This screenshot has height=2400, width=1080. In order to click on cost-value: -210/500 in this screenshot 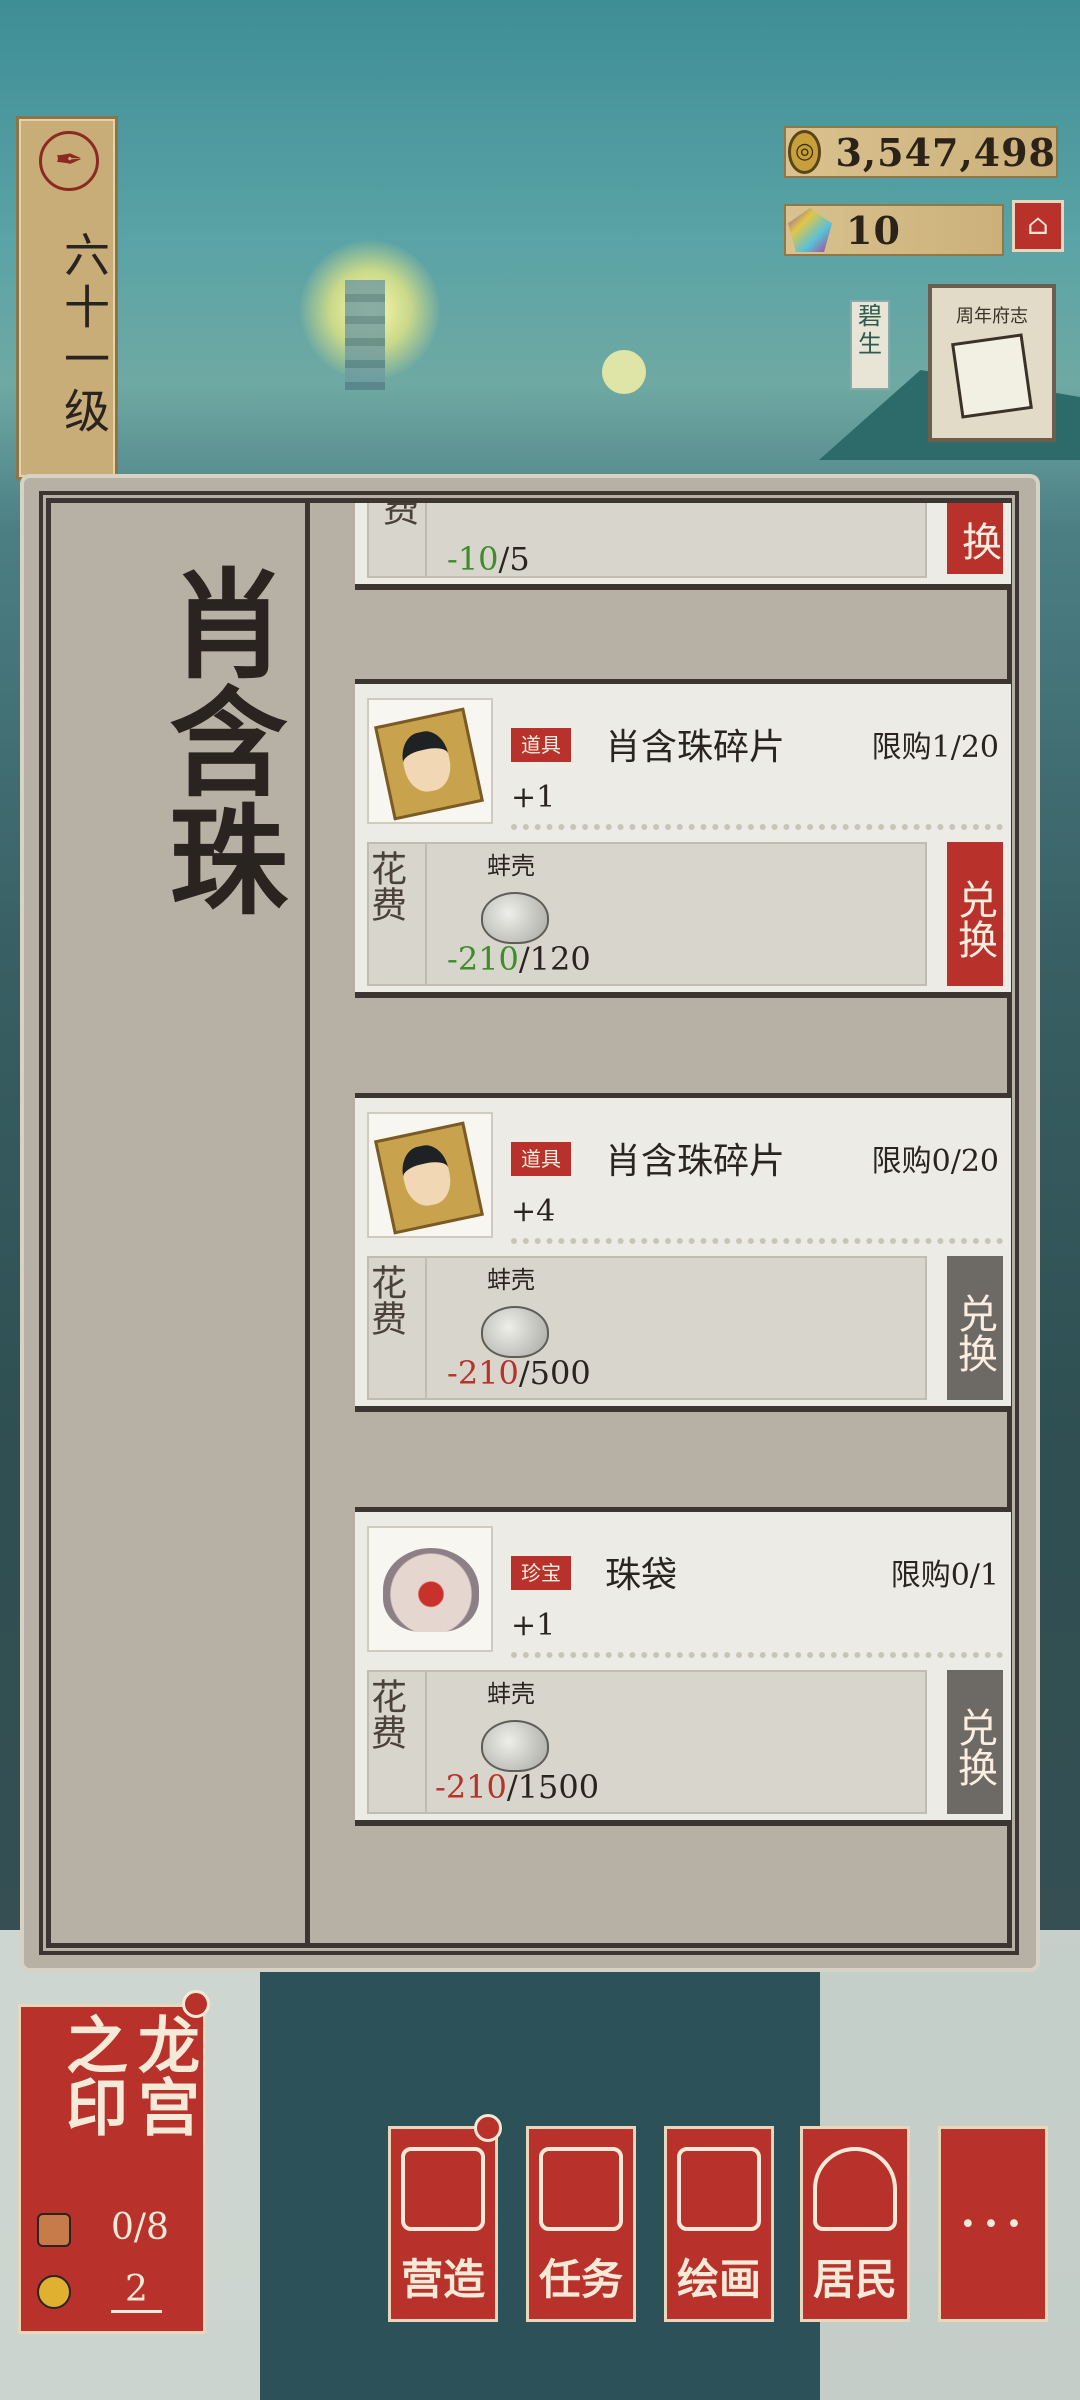, I will do `click(519, 1373)`.